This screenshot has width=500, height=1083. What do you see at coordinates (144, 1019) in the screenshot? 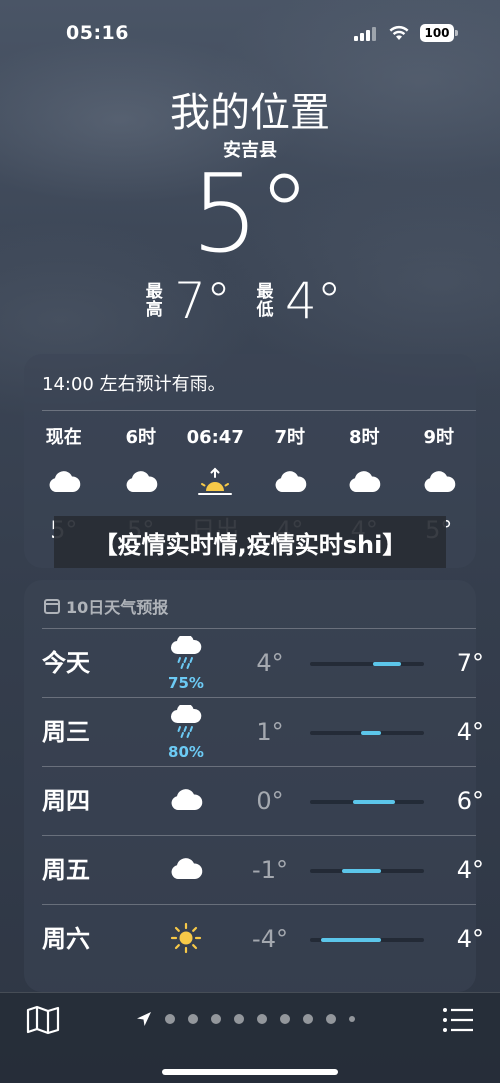
I see `location-arrow-icon` at bounding box center [144, 1019].